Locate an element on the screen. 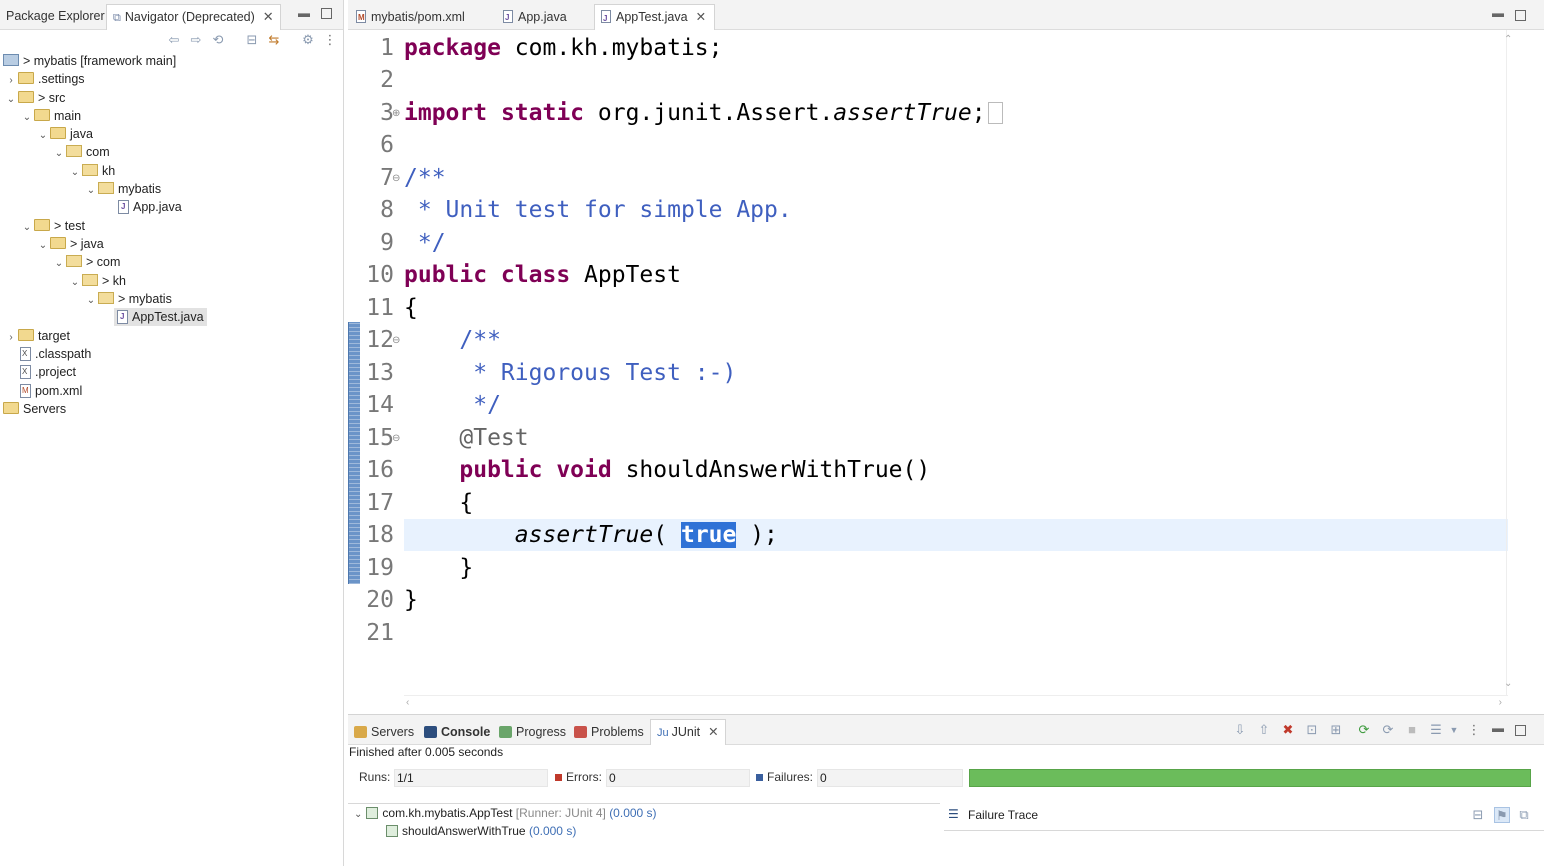 Image resolution: width=1544 pixels, height=866 pixels. back-icon: ⇦ is located at coordinates (174, 40).